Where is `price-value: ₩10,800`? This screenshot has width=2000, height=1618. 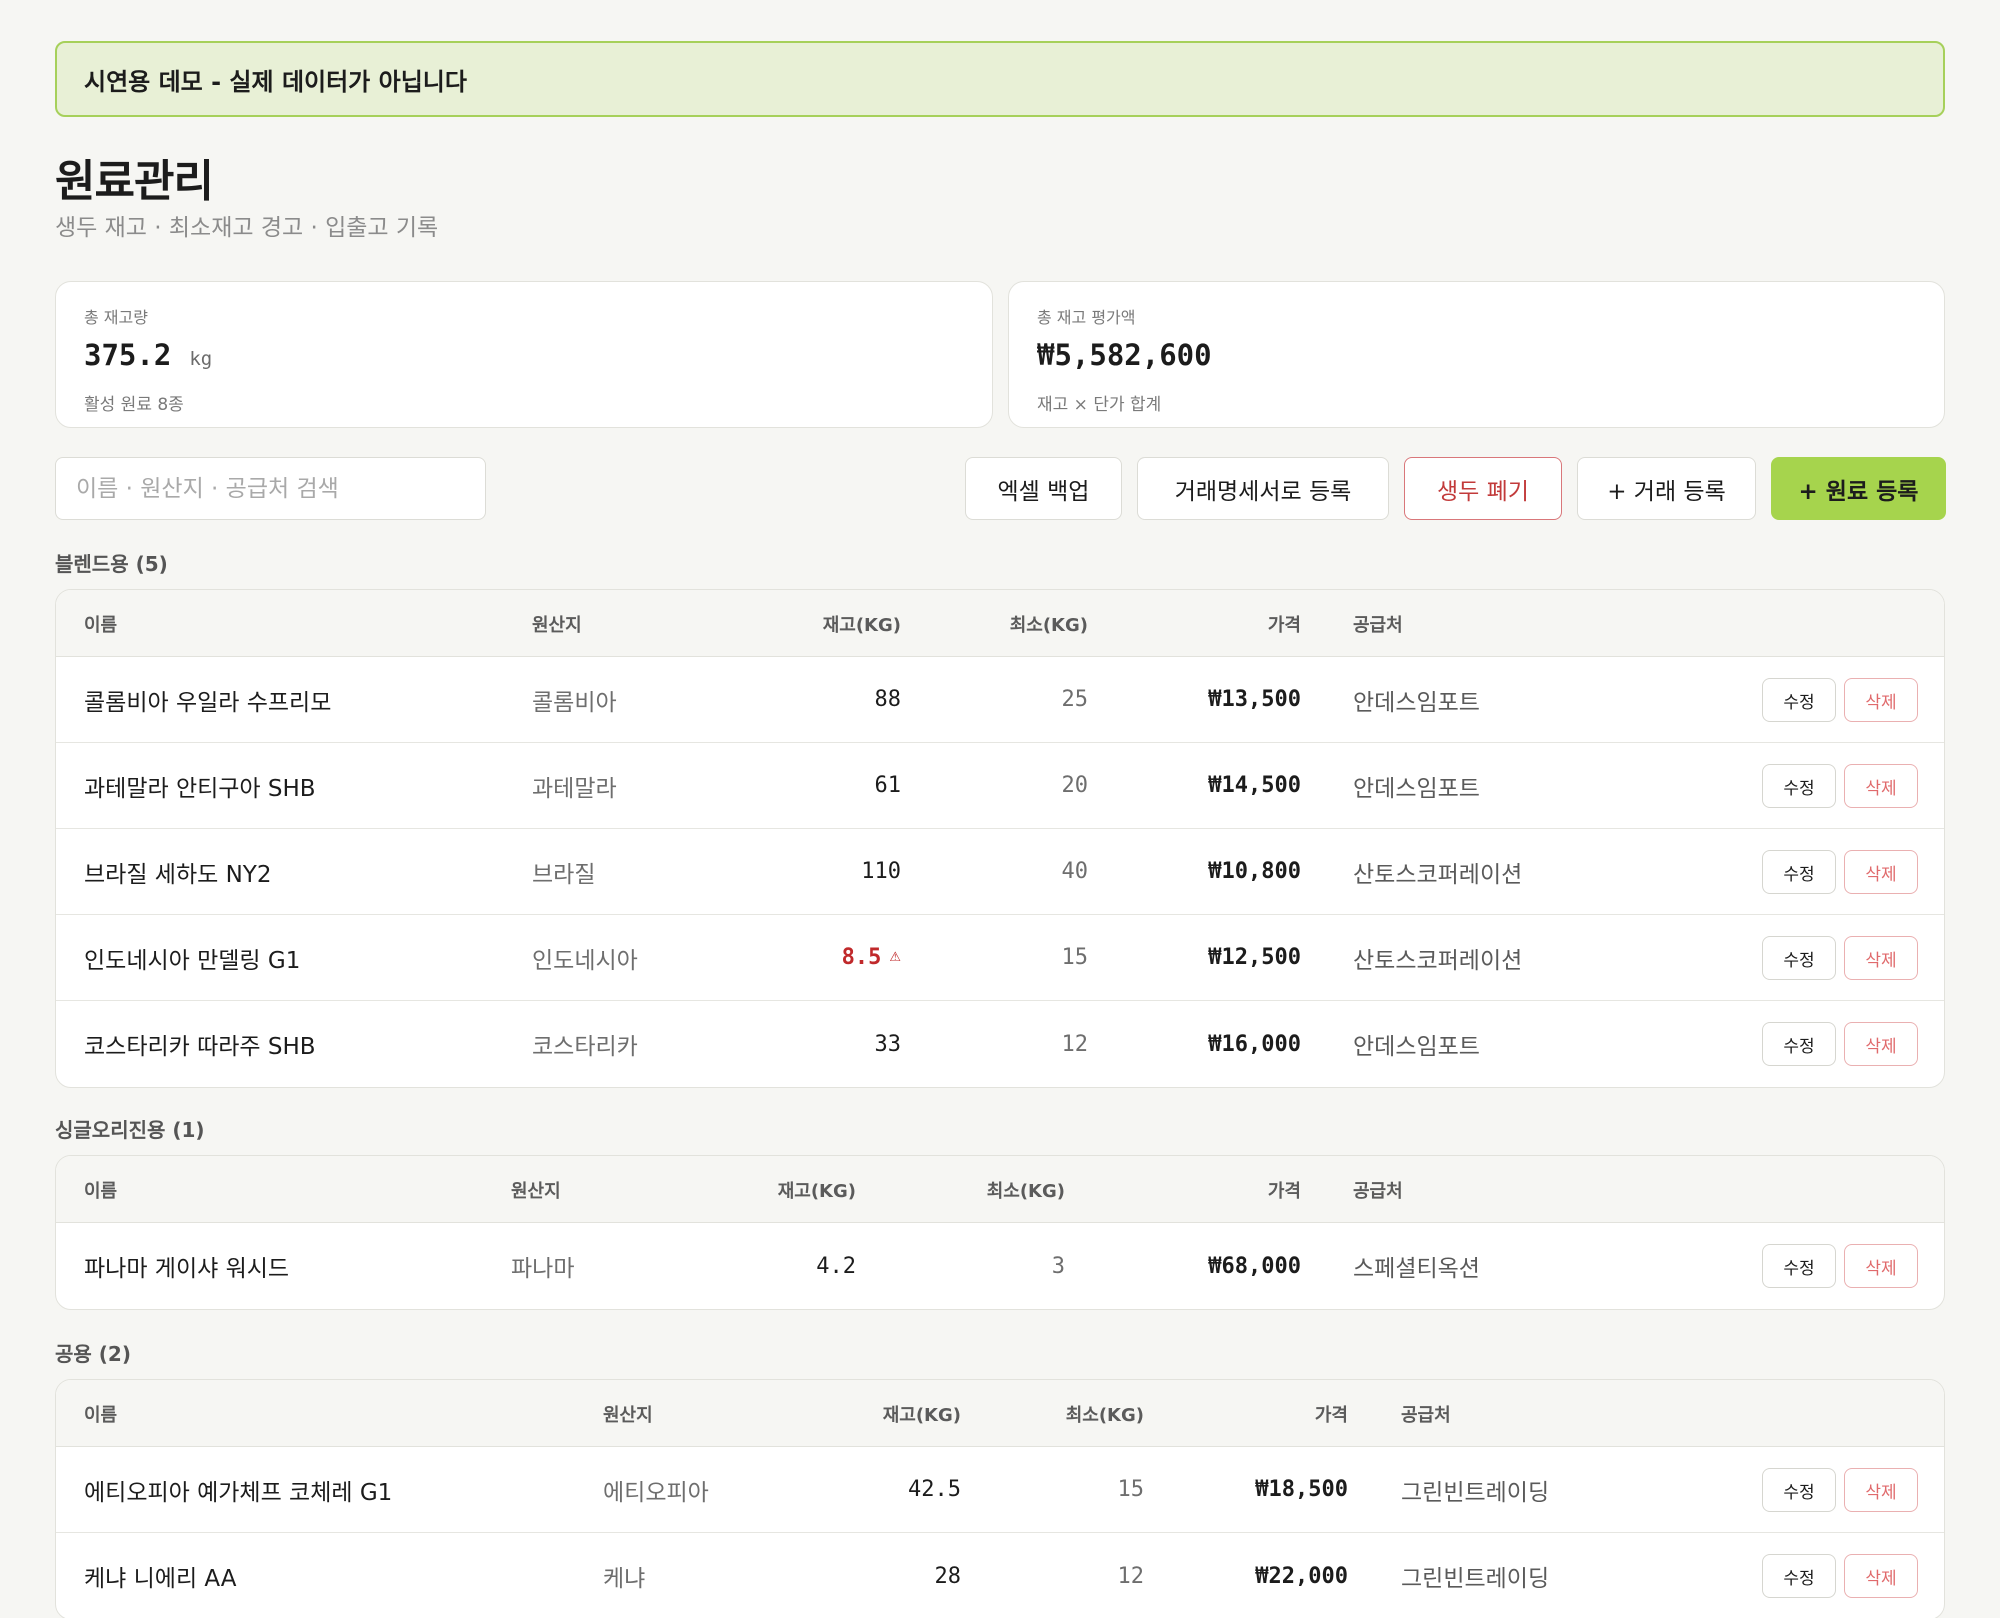 price-value: ₩10,800 is located at coordinates (1254, 871).